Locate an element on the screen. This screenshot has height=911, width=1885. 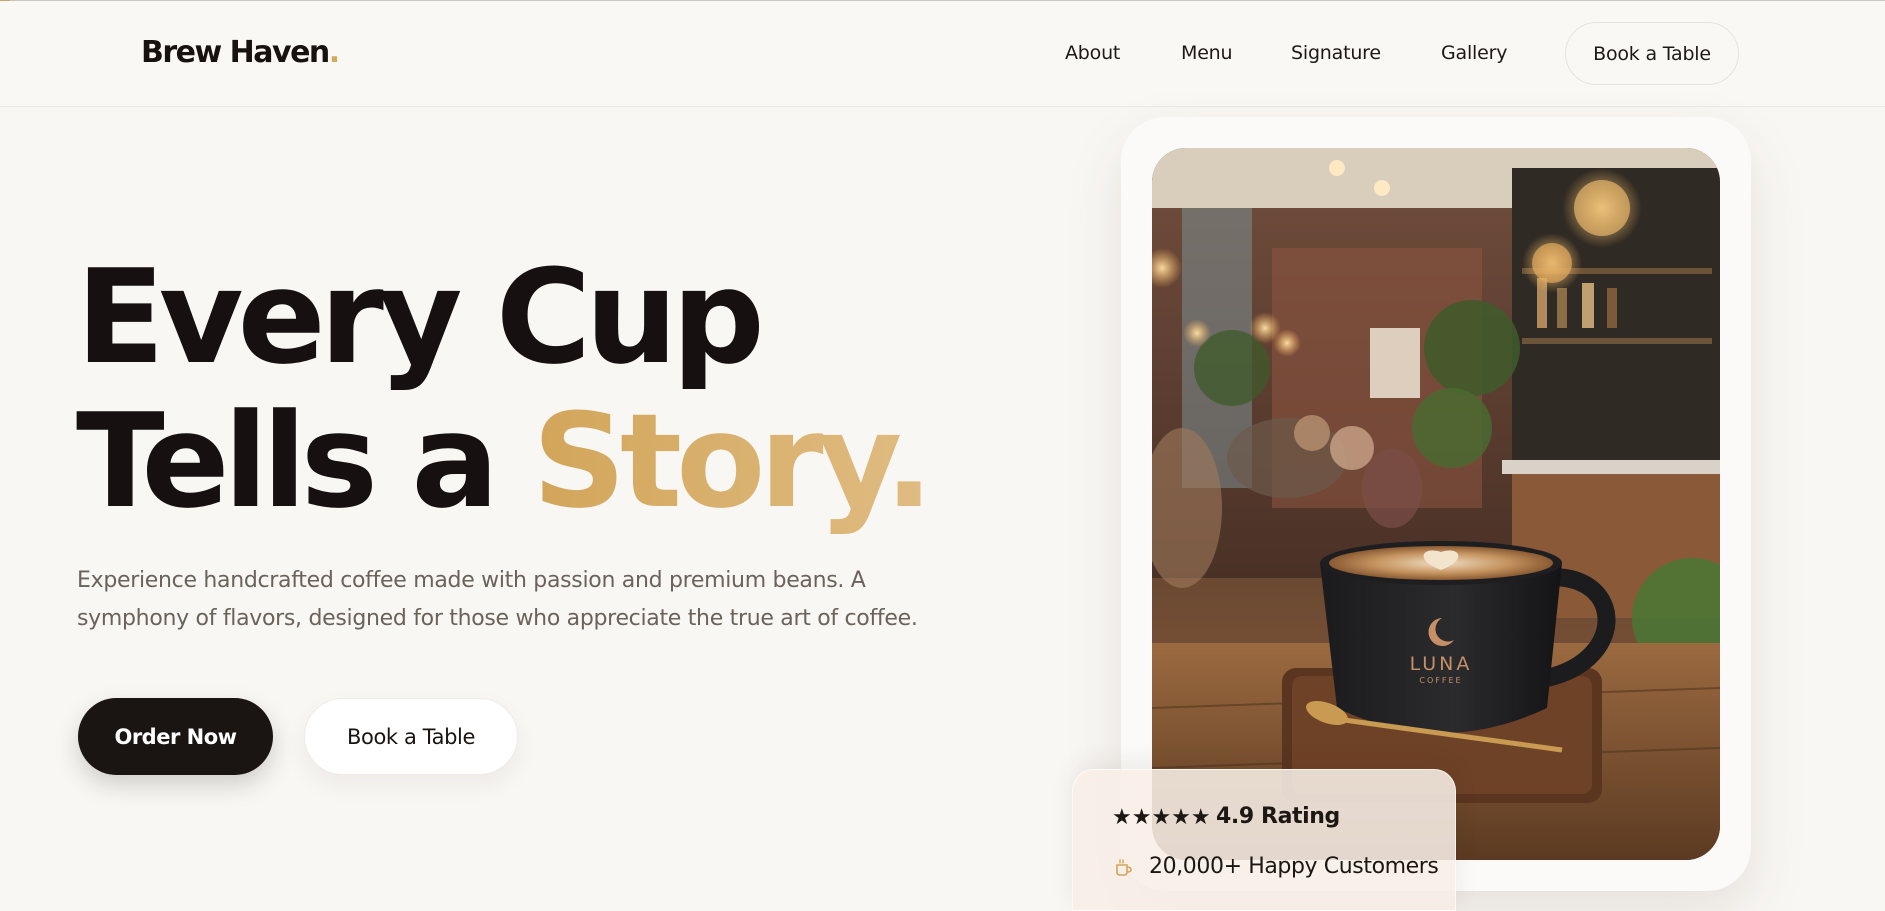
brand-name: Brew Haven is located at coordinates (235, 52).